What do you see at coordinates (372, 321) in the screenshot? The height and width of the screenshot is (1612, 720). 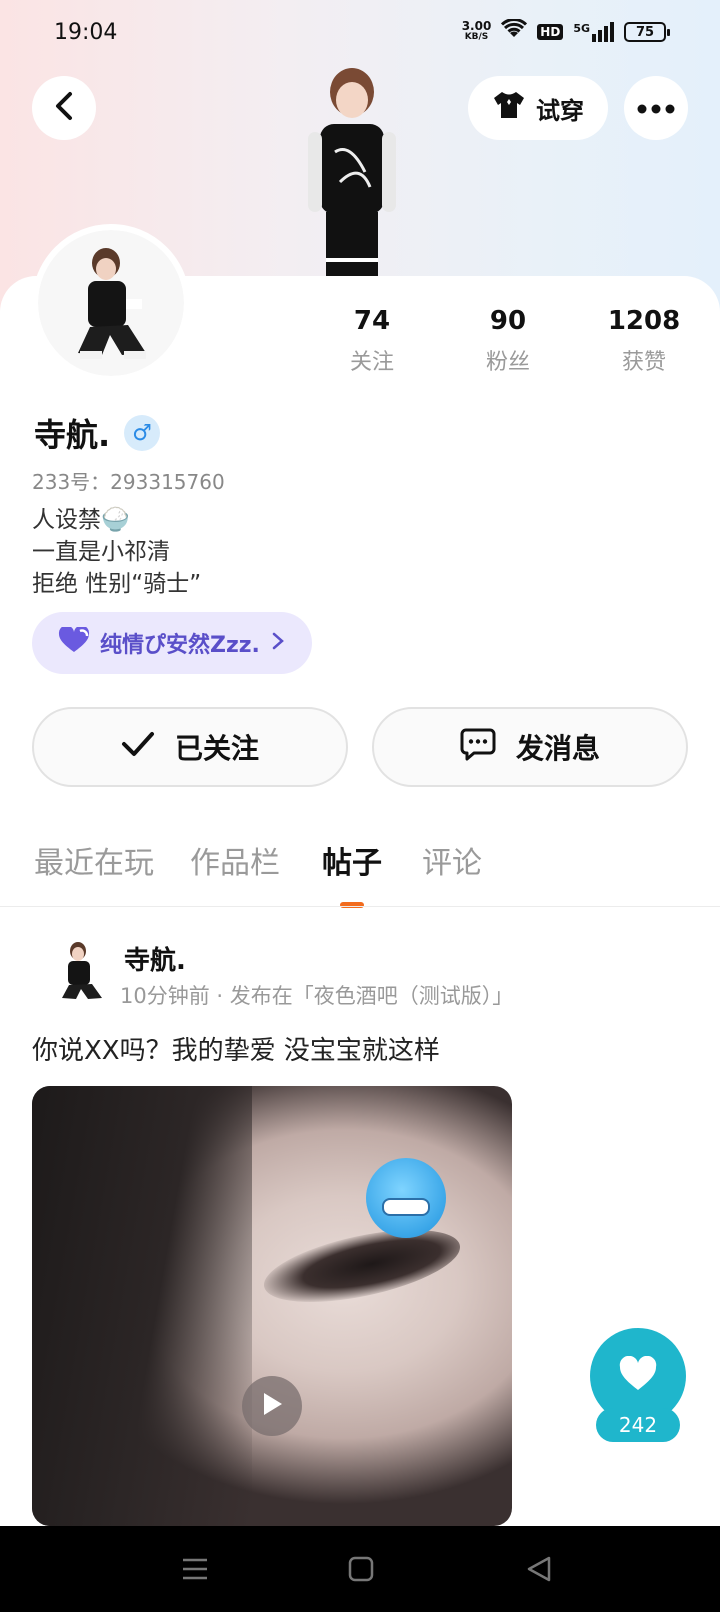 I see `stat-following-value: 74` at bounding box center [372, 321].